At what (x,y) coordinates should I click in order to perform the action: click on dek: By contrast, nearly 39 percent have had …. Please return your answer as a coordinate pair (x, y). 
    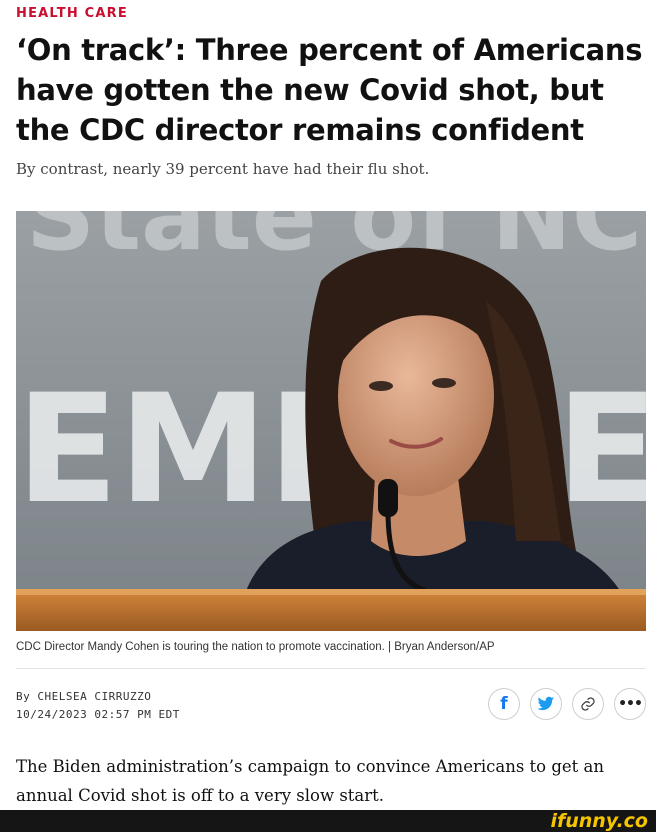
    Looking at the image, I should click on (223, 169).